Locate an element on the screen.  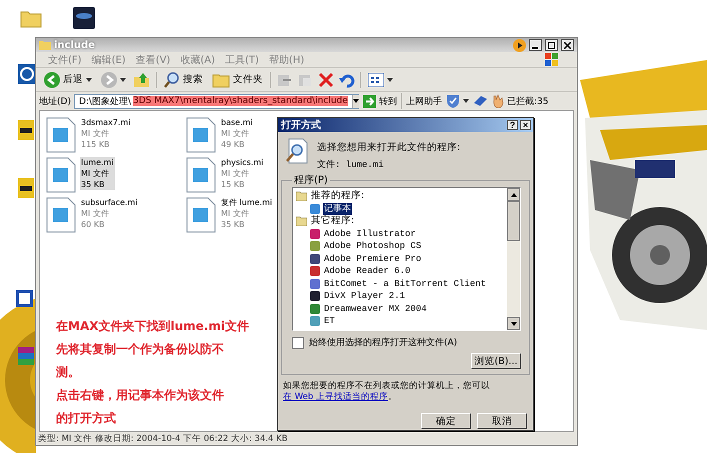
address-label: 地址(D) is located at coordinates (55, 102).